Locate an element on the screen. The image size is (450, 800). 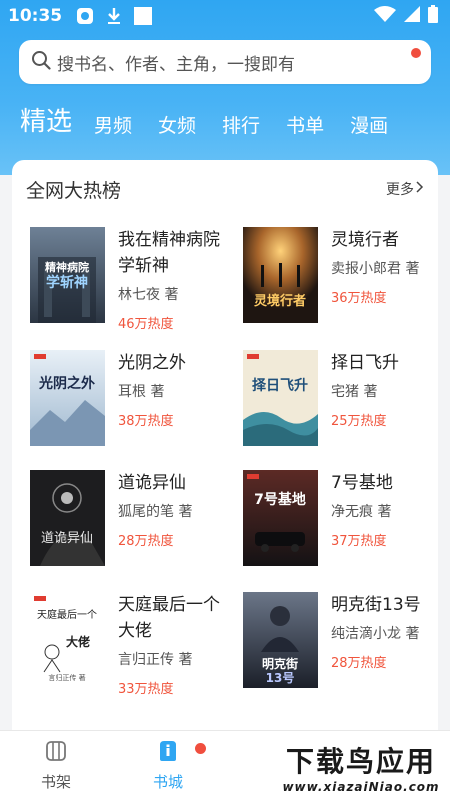
svg-text: 言归正传 著 is located at coordinates (66, 677).